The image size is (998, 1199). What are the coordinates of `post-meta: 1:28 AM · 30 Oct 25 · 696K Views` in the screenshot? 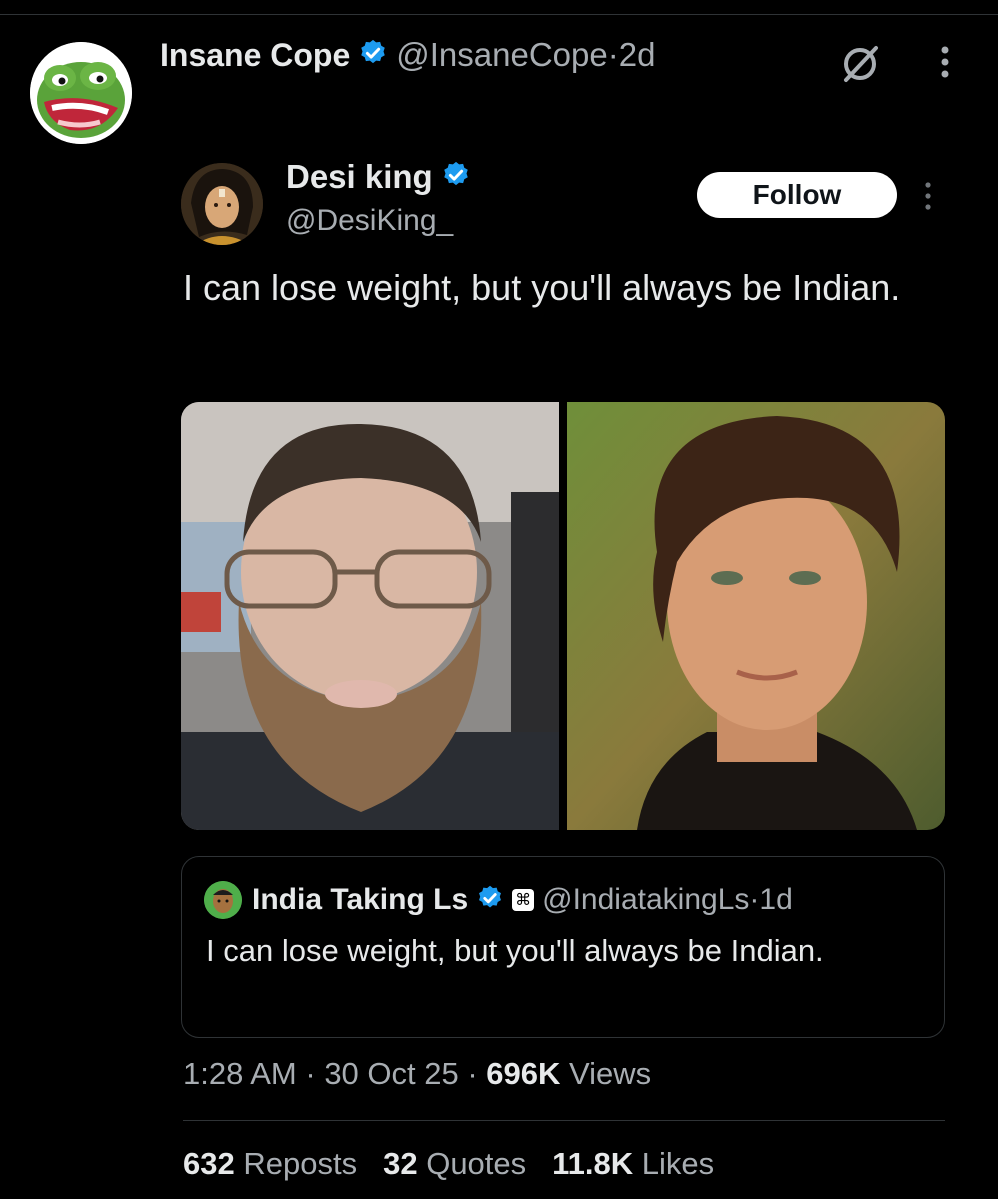 It's located at (417, 1074).